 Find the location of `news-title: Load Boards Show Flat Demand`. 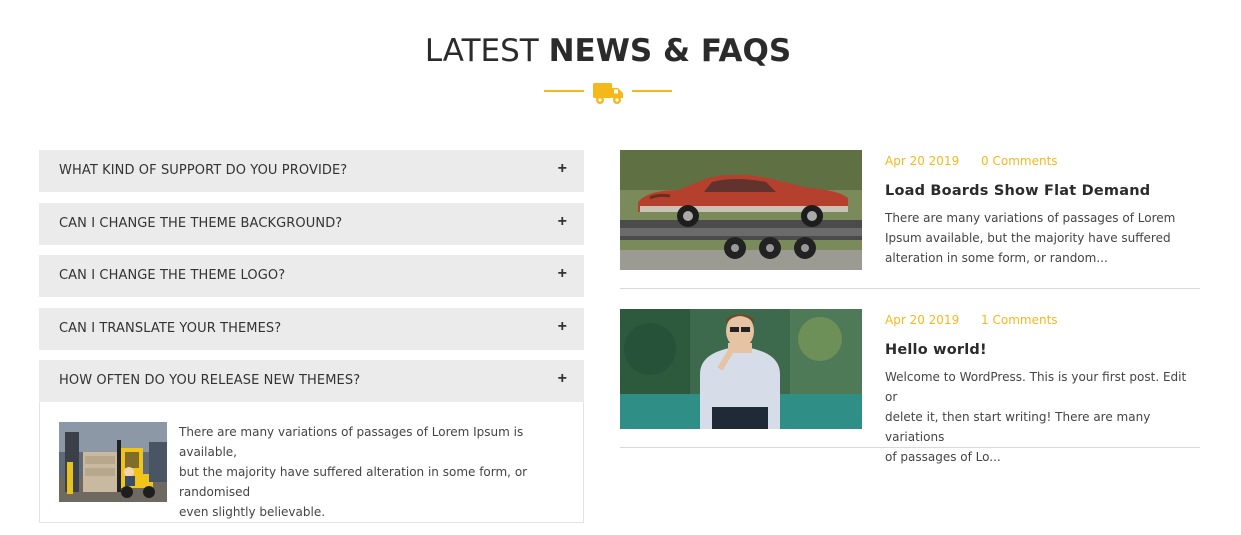

news-title: Load Boards Show Flat Demand is located at coordinates (1017, 191).